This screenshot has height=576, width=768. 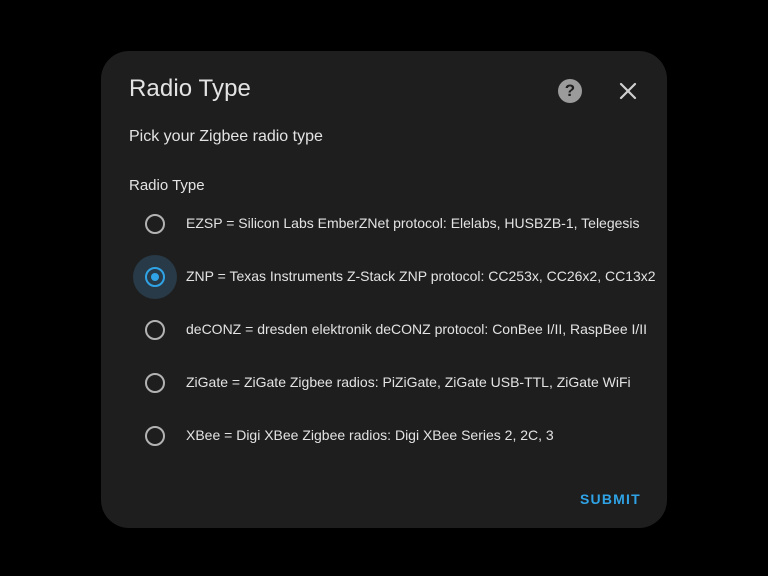 What do you see at coordinates (190, 88) in the screenshot?
I see `dialog-title: Radio Type` at bounding box center [190, 88].